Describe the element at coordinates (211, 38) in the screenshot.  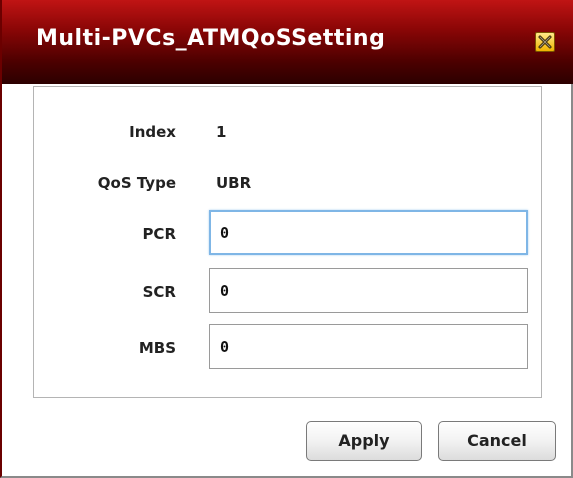
I see `dialog-title: Multi-PVCs_ATMQoSSetting` at that location.